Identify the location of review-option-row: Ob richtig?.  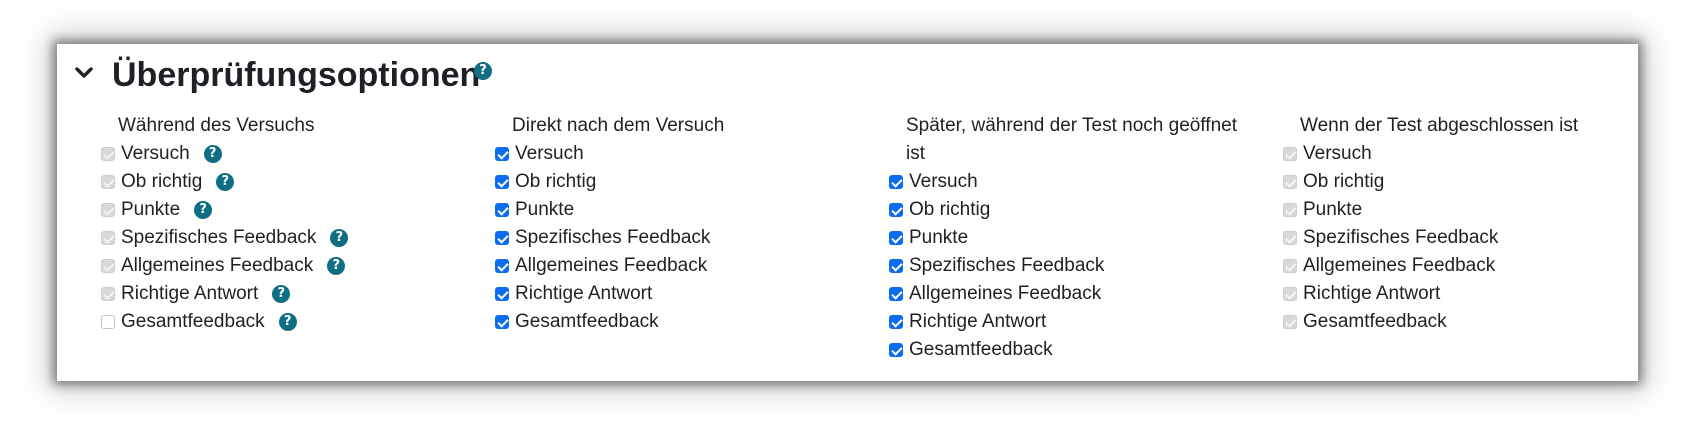
(285, 182).